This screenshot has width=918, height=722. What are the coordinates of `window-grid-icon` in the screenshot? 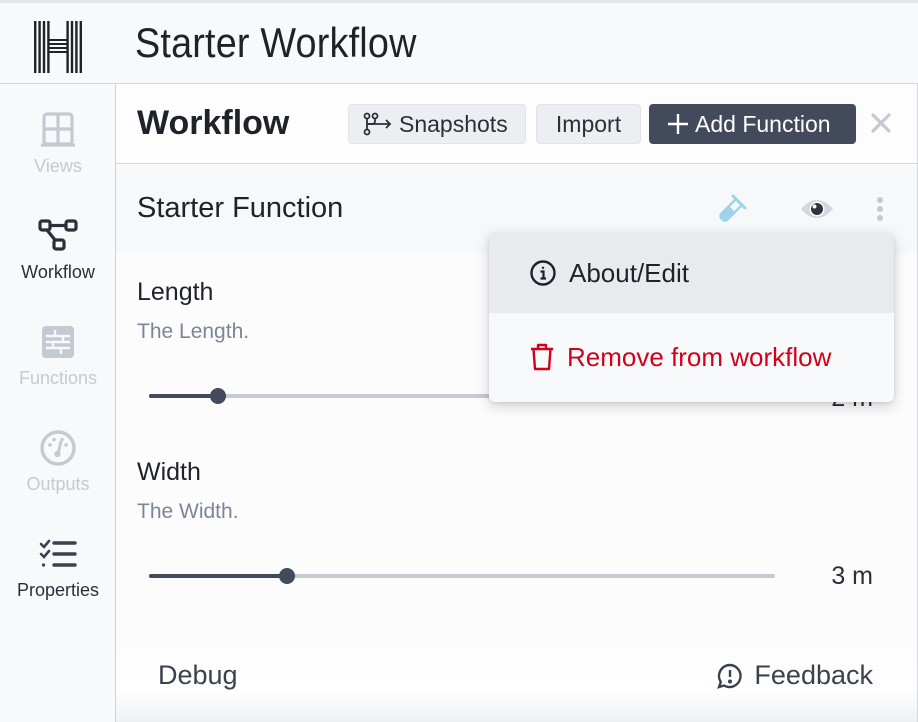 It's located at (58, 130).